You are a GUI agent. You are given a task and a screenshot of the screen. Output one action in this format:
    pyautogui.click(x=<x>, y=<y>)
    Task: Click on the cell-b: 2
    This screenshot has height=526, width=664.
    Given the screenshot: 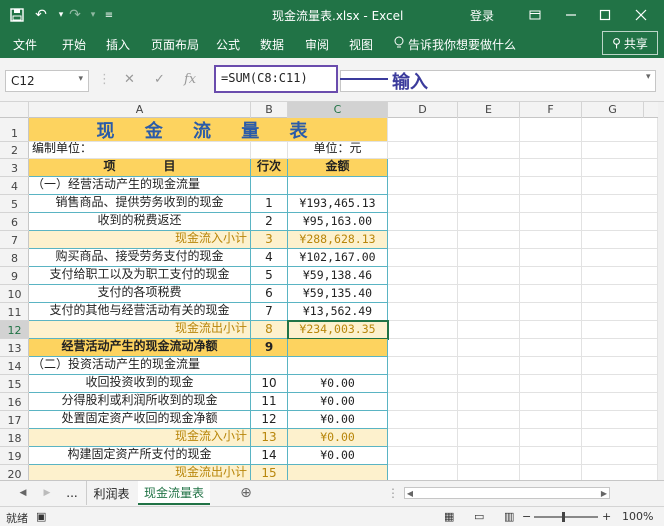 What is the action you would take?
    pyautogui.click(x=269, y=222)
    